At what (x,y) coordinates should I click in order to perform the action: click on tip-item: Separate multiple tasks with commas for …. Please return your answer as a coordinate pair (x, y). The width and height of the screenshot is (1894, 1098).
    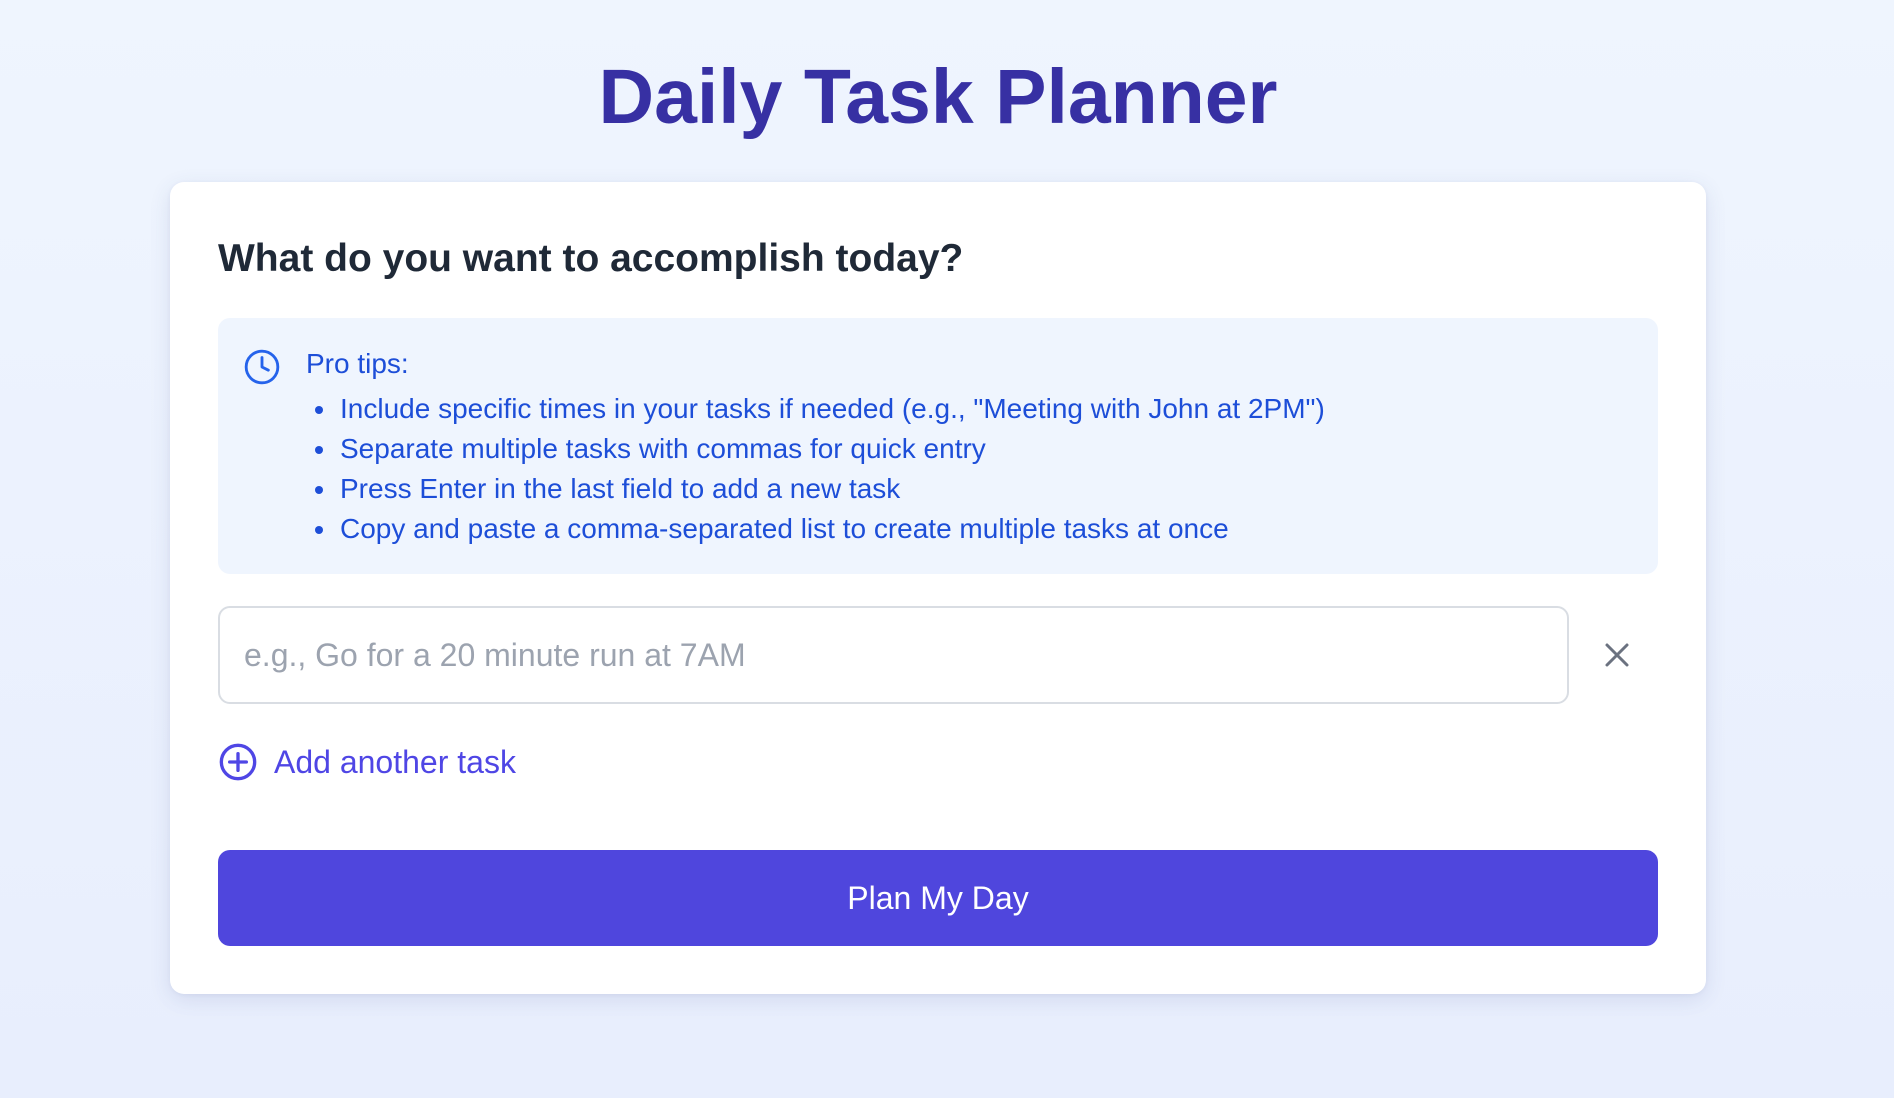
    Looking at the image, I should click on (831, 449).